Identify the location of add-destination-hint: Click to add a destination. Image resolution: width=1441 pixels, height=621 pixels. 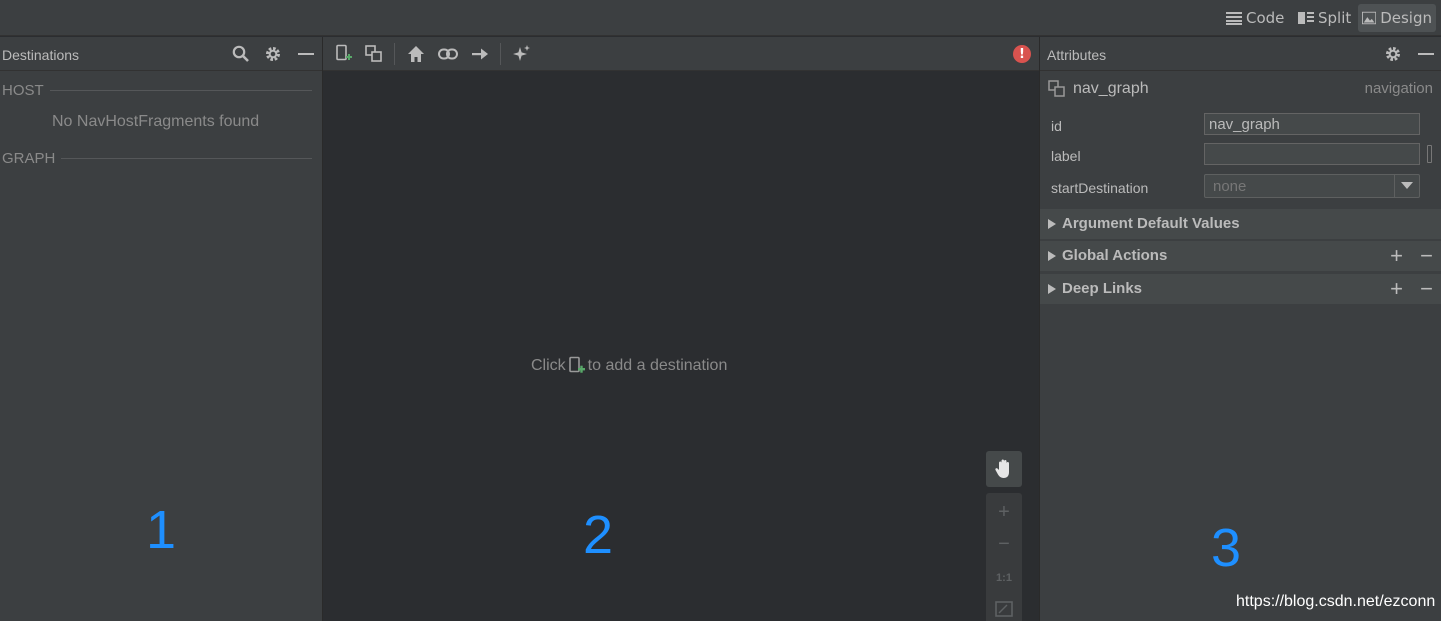
(629, 366).